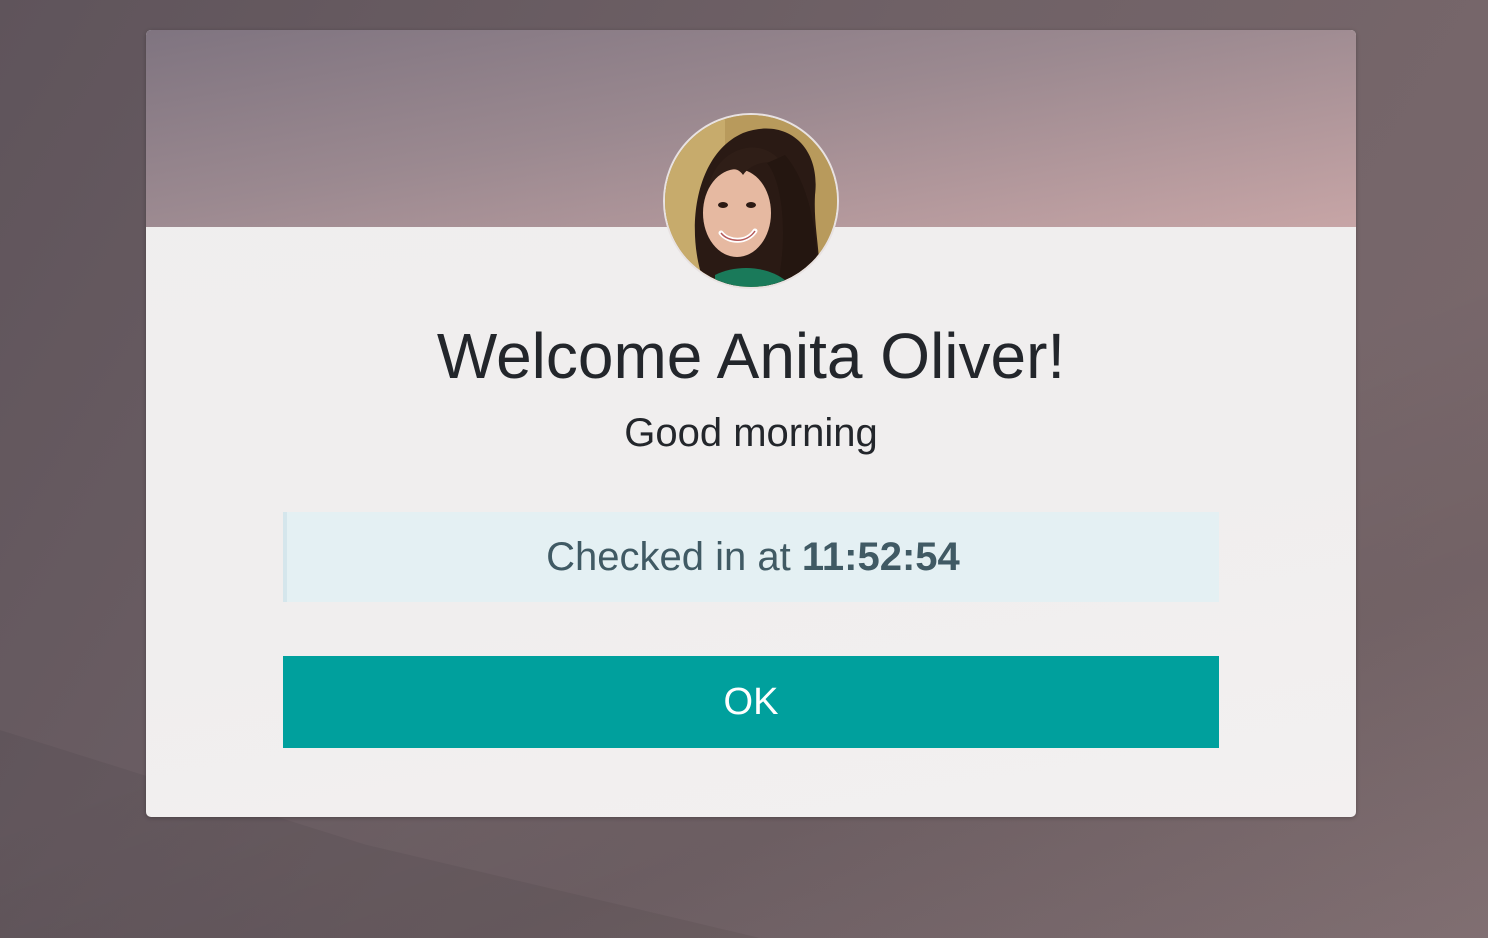 The height and width of the screenshot is (938, 1488). I want to click on welcome-heading: Welcome Anita Oliver!, so click(751, 356).